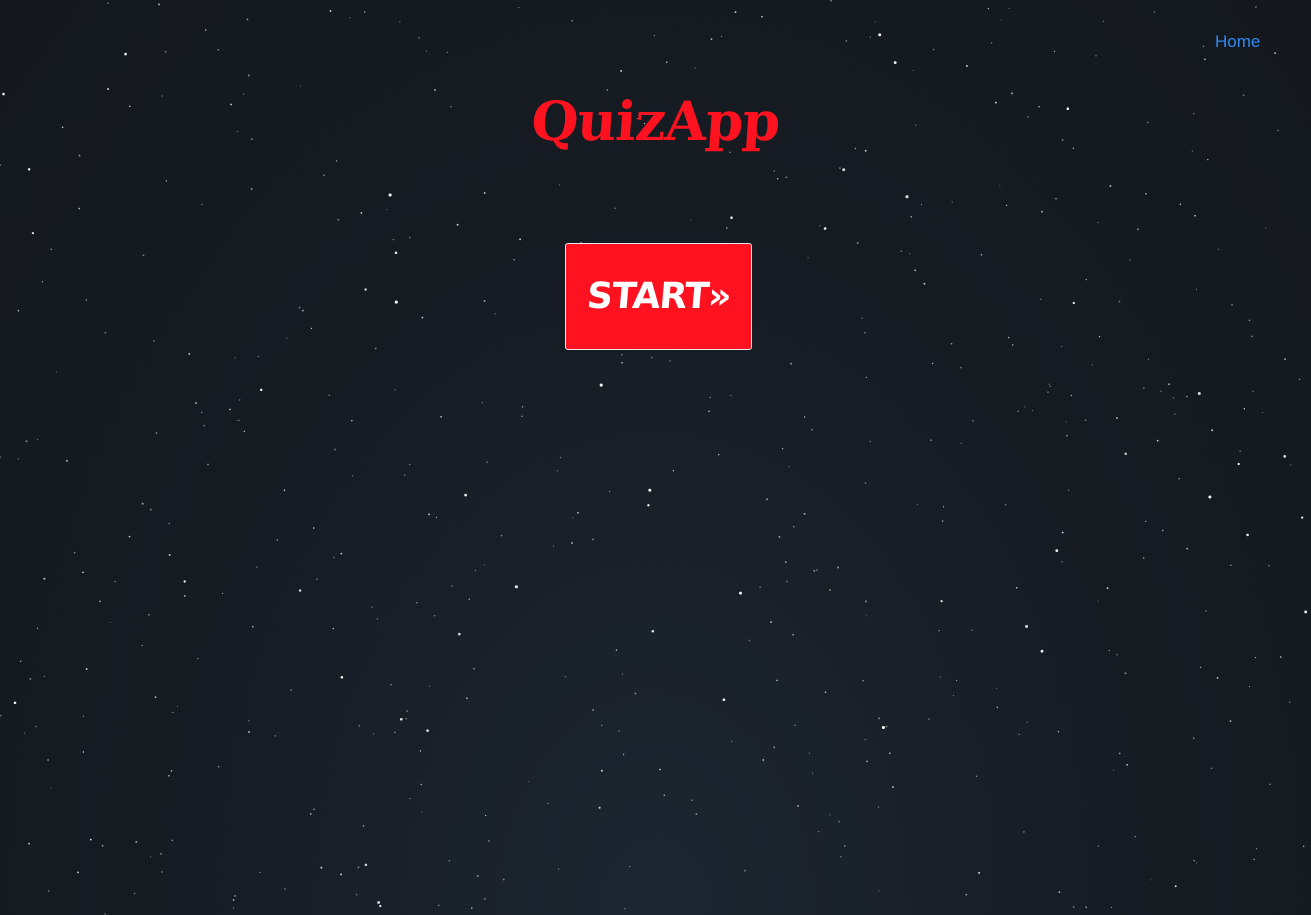 Image resolution: width=1311 pixels, height=915 pixels. Describe the element at coordinates (655, 121) in the screenshot. I see `page-title: QuizApp` at that location.